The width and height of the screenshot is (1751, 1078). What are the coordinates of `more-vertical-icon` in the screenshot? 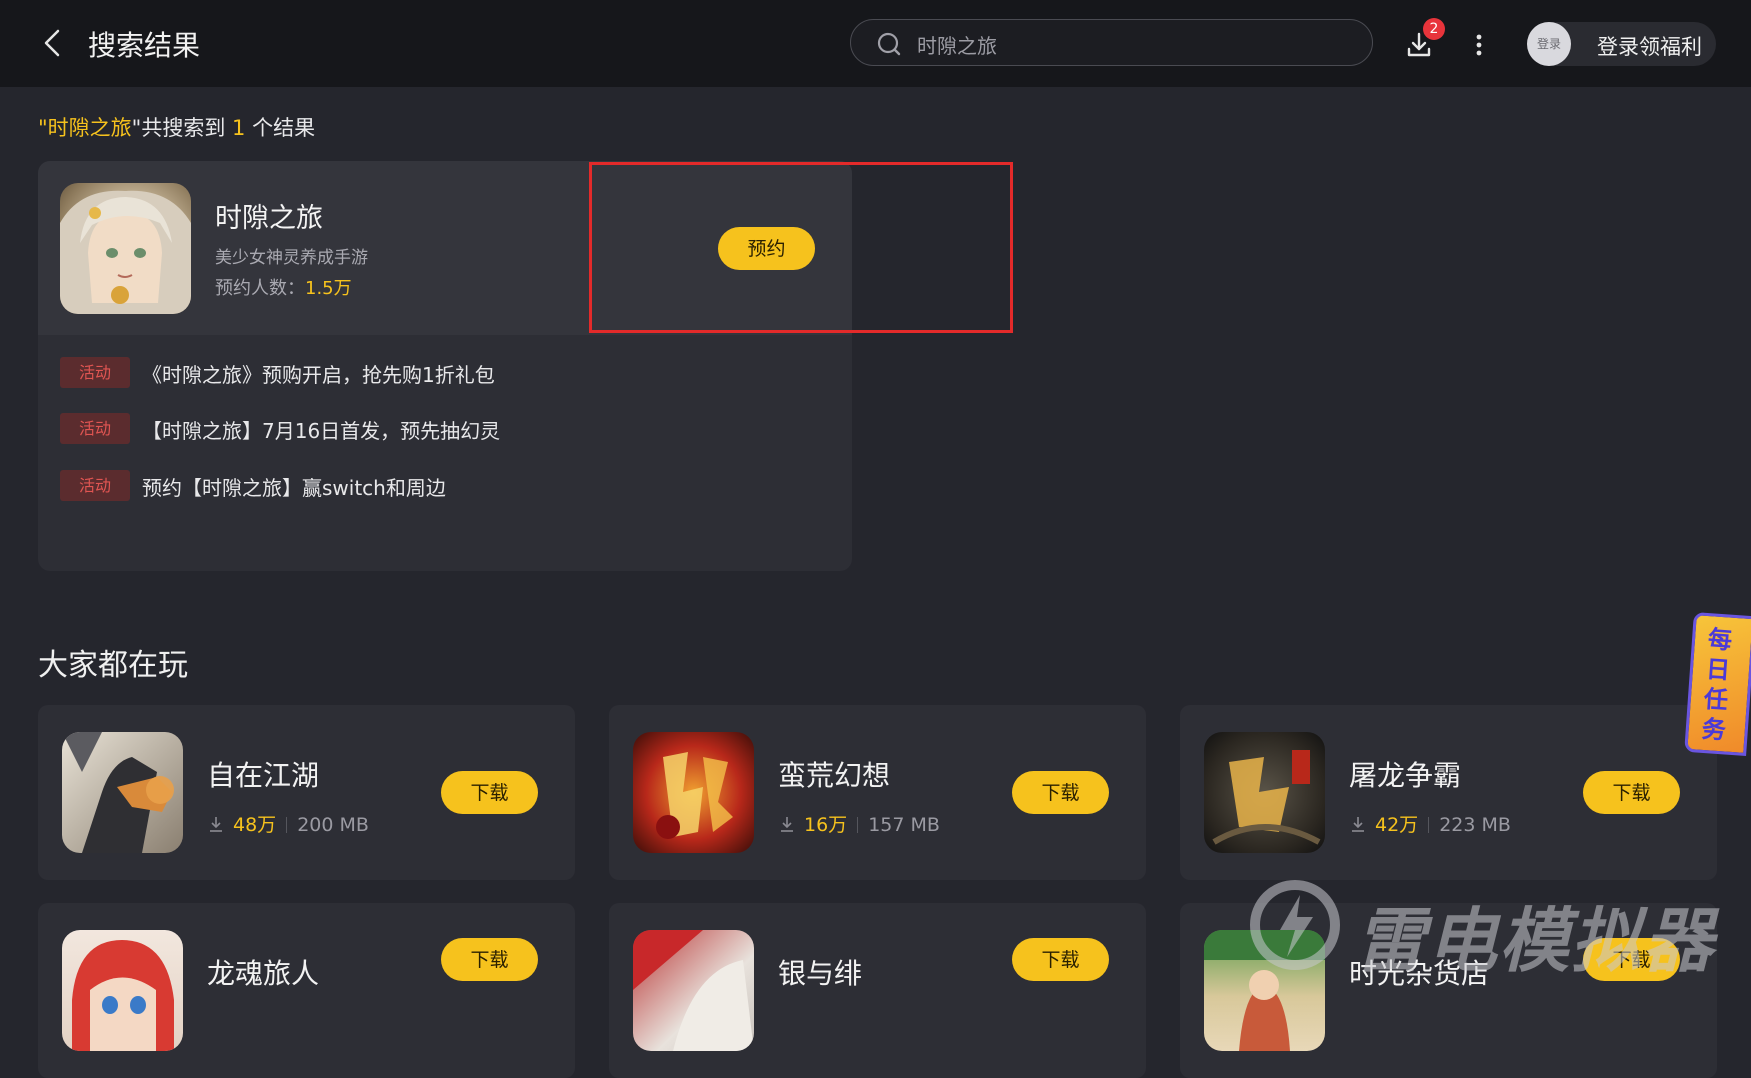 It's located at (1479, 45).